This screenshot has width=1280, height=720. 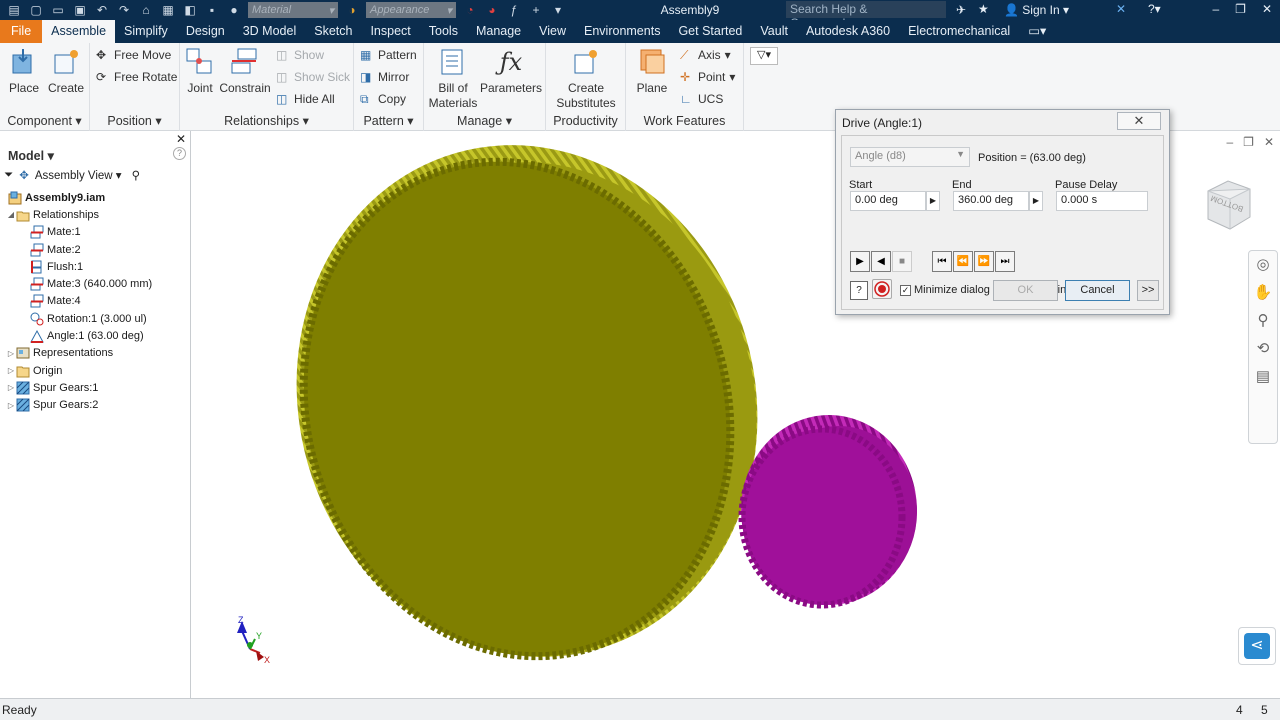 What do you see at coordinates (905, 290) in the screenshot?
I see `minimize-checkbox: ✓` at bounding box center [905, 290].